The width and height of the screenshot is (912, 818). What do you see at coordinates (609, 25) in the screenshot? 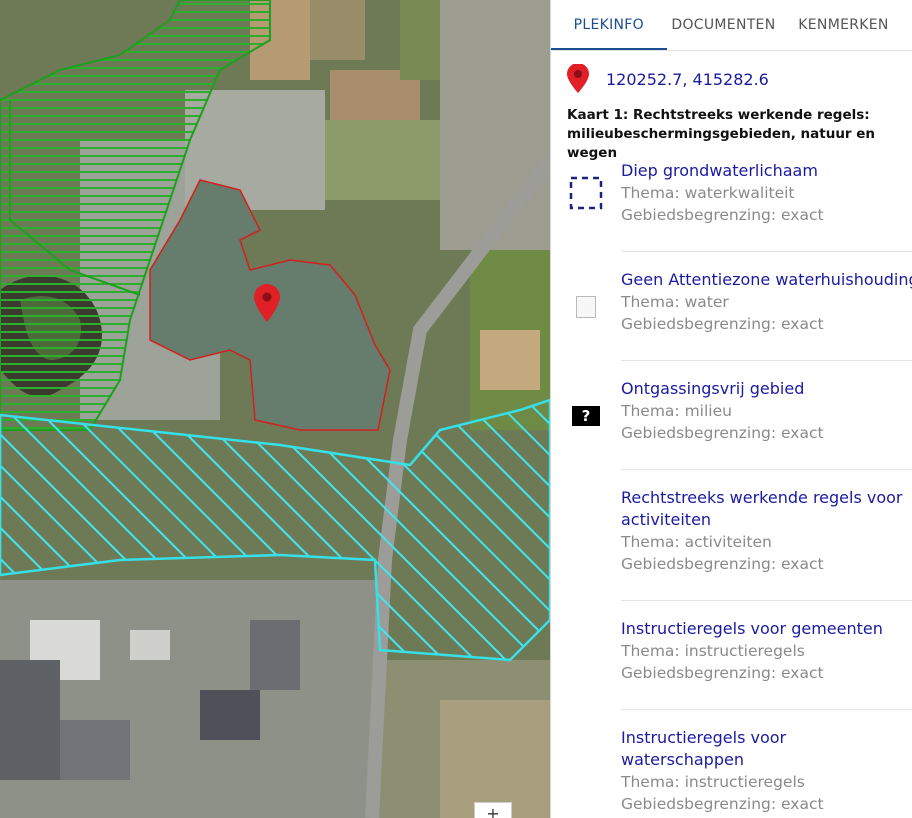
I see `tab-plekinfo: PLEKINFO` at bounding box center [609, 25].